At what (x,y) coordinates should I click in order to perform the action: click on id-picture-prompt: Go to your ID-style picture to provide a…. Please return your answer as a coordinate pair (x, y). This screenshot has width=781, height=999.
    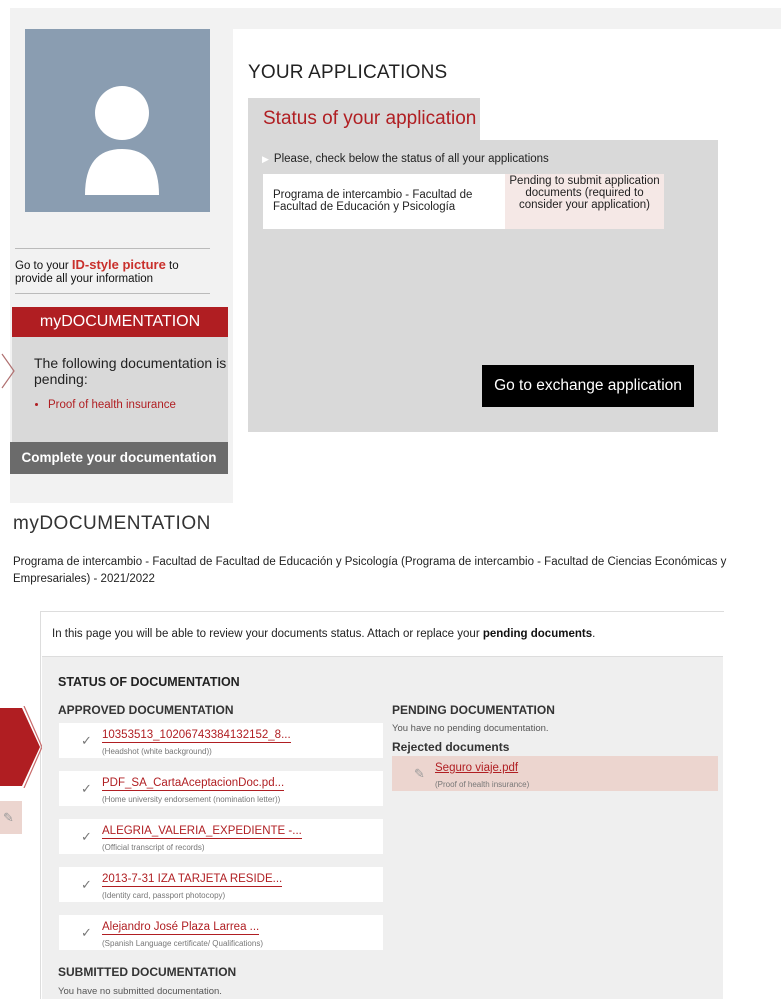
    Looking at the image, I should click on (112, 271).